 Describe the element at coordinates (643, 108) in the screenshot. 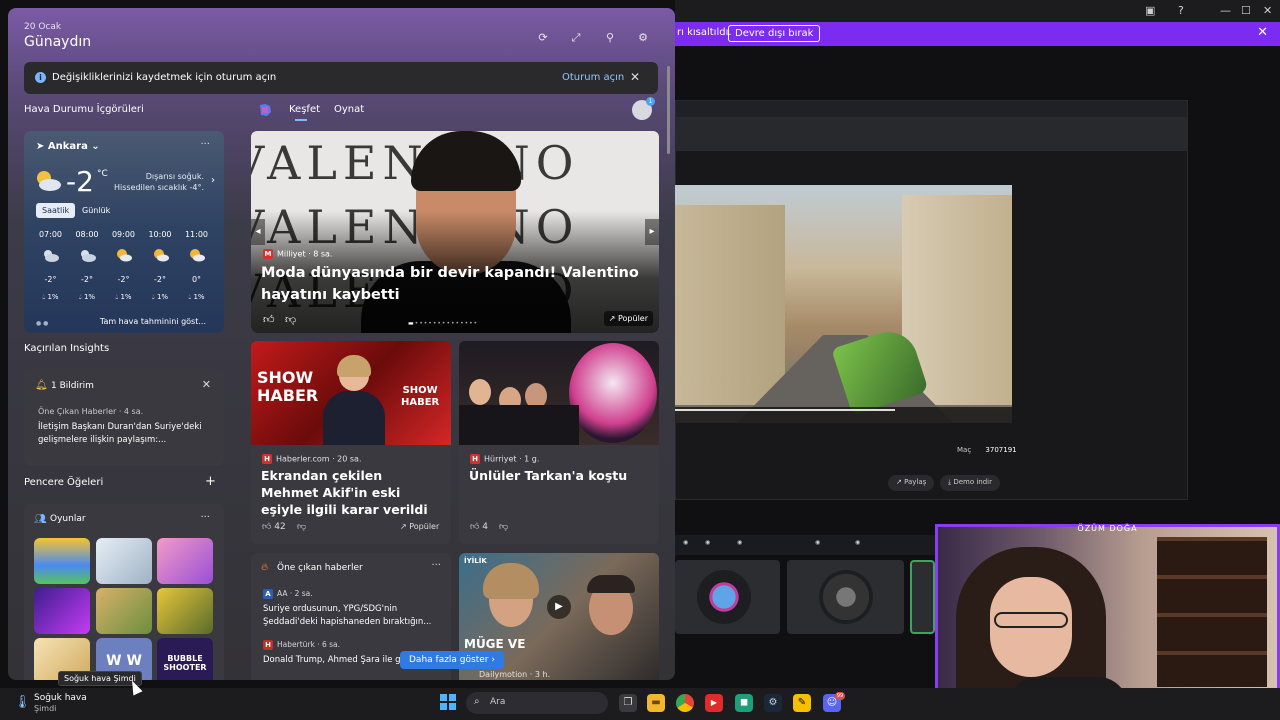

I see `avatar: 1` at that location.